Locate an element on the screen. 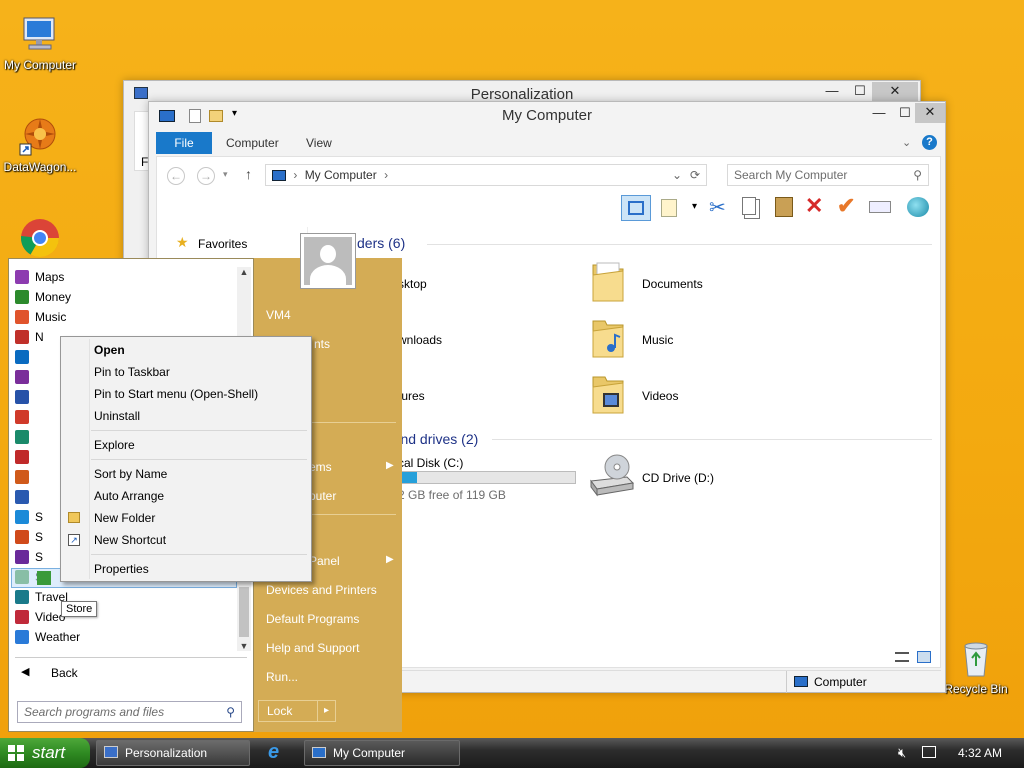 This screenshot has height=768, width=1024. large-icons-view-icon is located at coordinates (924, 657).